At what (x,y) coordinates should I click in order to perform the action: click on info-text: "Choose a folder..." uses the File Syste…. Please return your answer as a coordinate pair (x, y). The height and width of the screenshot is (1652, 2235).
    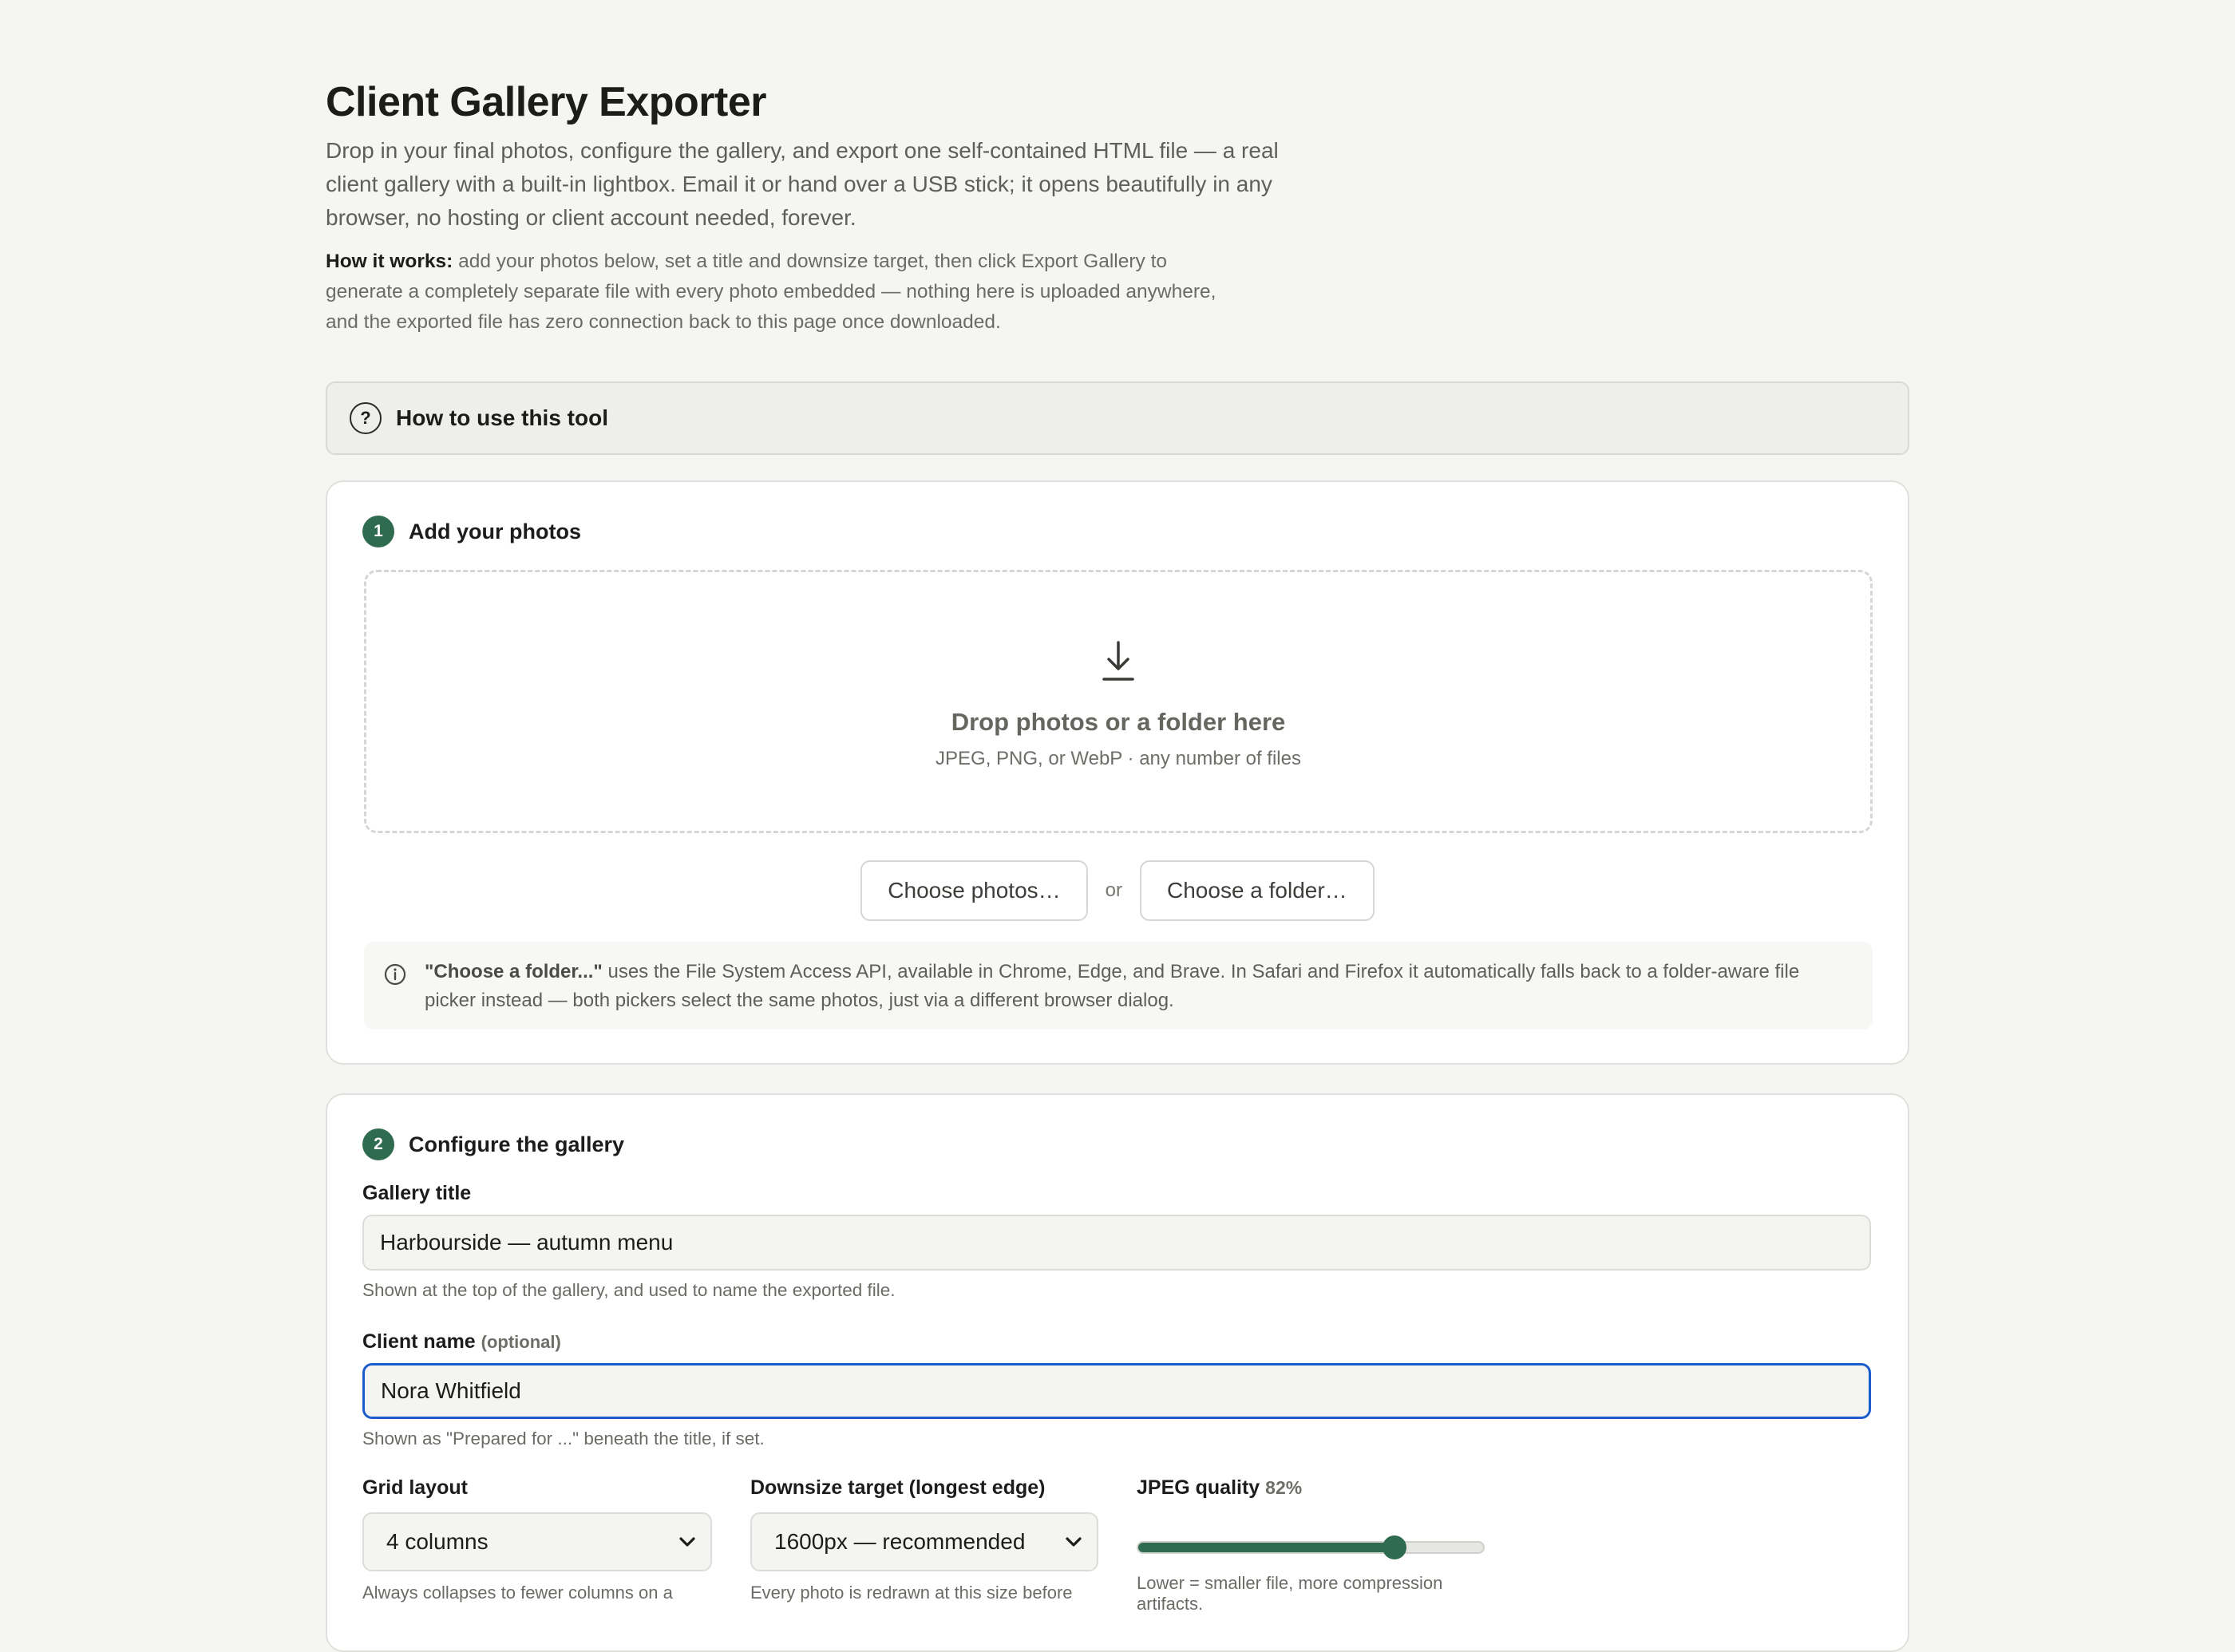
    Looking at the image, I should click on (1139, 986).